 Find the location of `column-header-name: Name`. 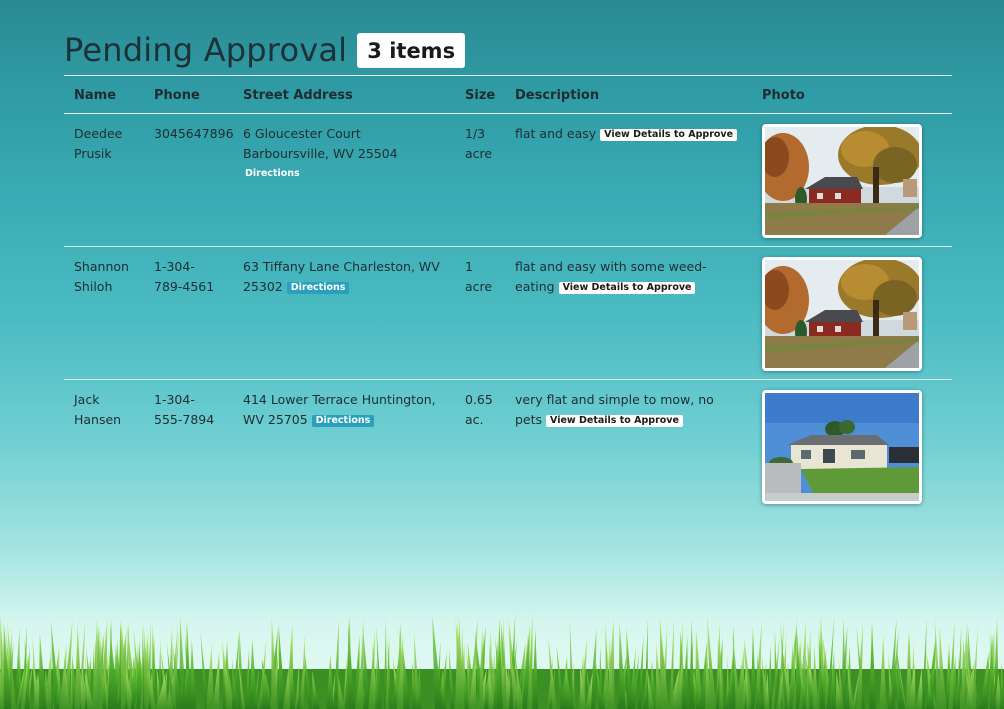

column-header-name: Name is located at coordinates (95, 95).